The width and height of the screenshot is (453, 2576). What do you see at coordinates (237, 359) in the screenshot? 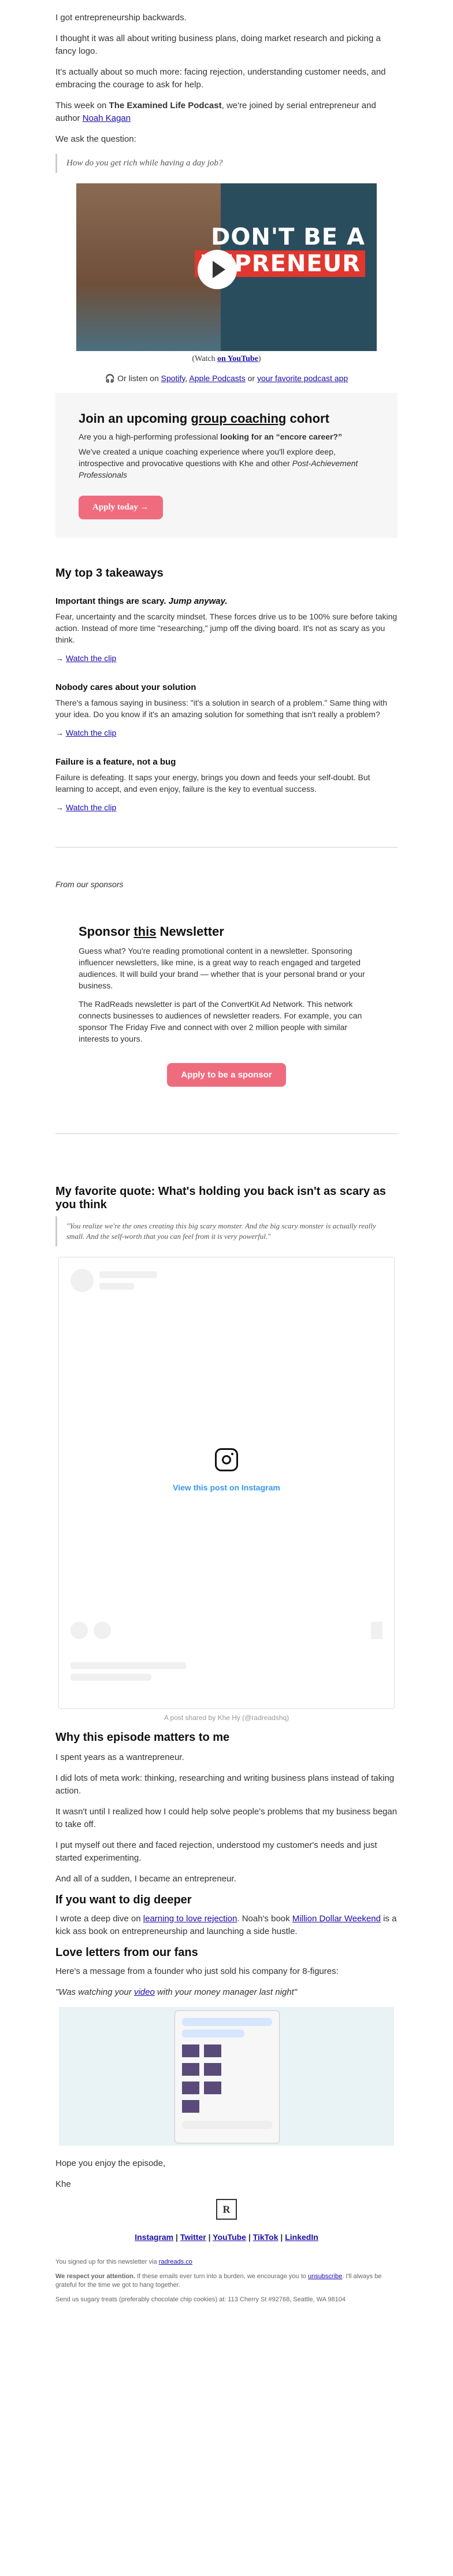
I see `youtube-link: on YouTube` at bounding box center [237, 359].